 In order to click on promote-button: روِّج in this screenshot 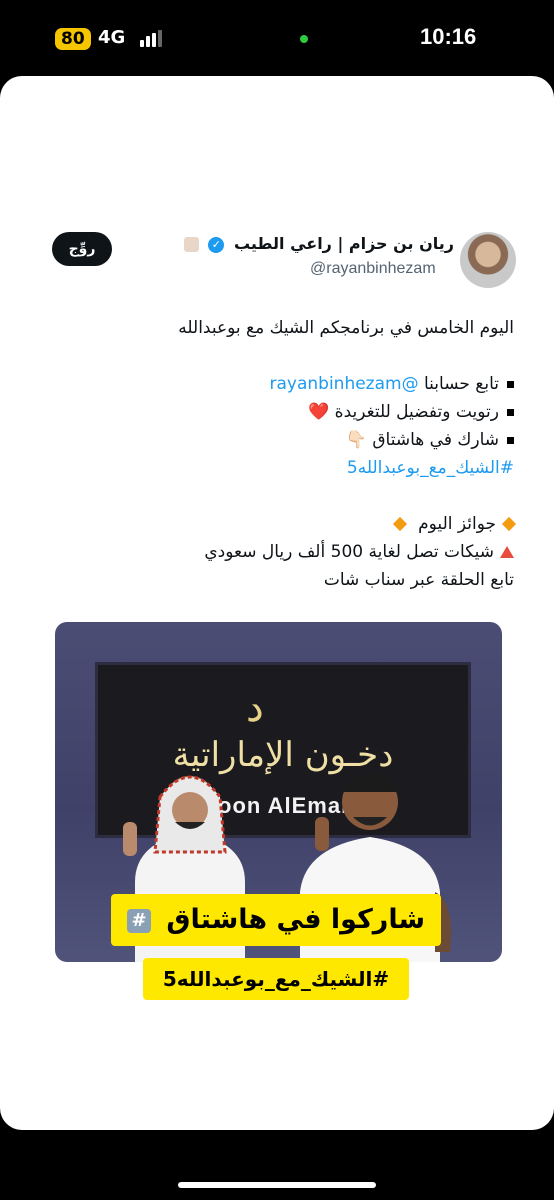, I will do `click(82, 249)`.